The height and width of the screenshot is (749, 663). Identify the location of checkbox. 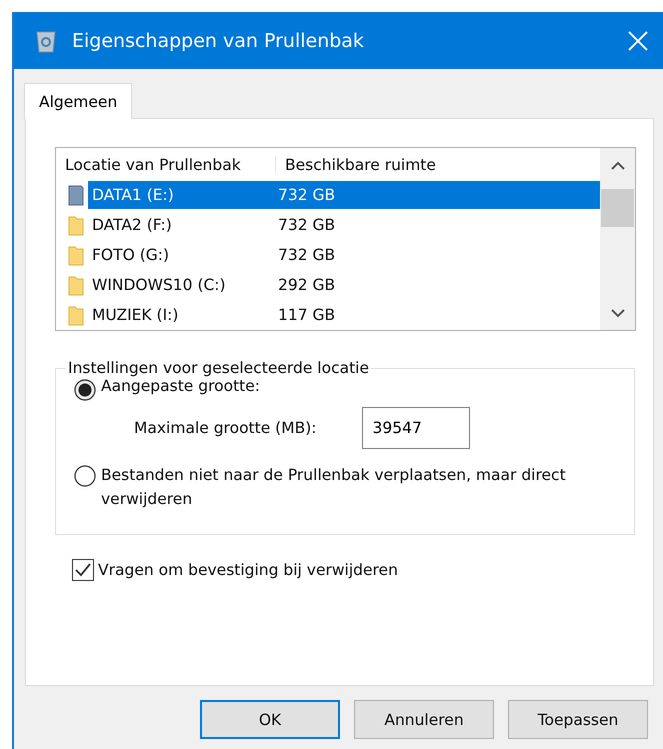
(83, 570).